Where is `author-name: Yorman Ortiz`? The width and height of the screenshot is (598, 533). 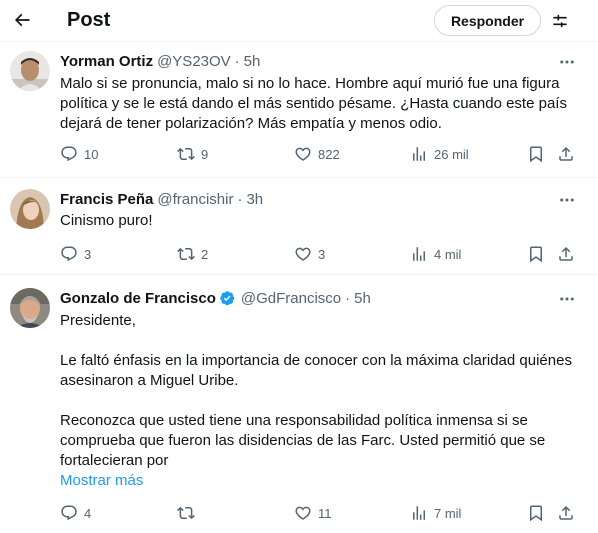
author-name: Yorman Ortiz is located at coordinates (106, 62).